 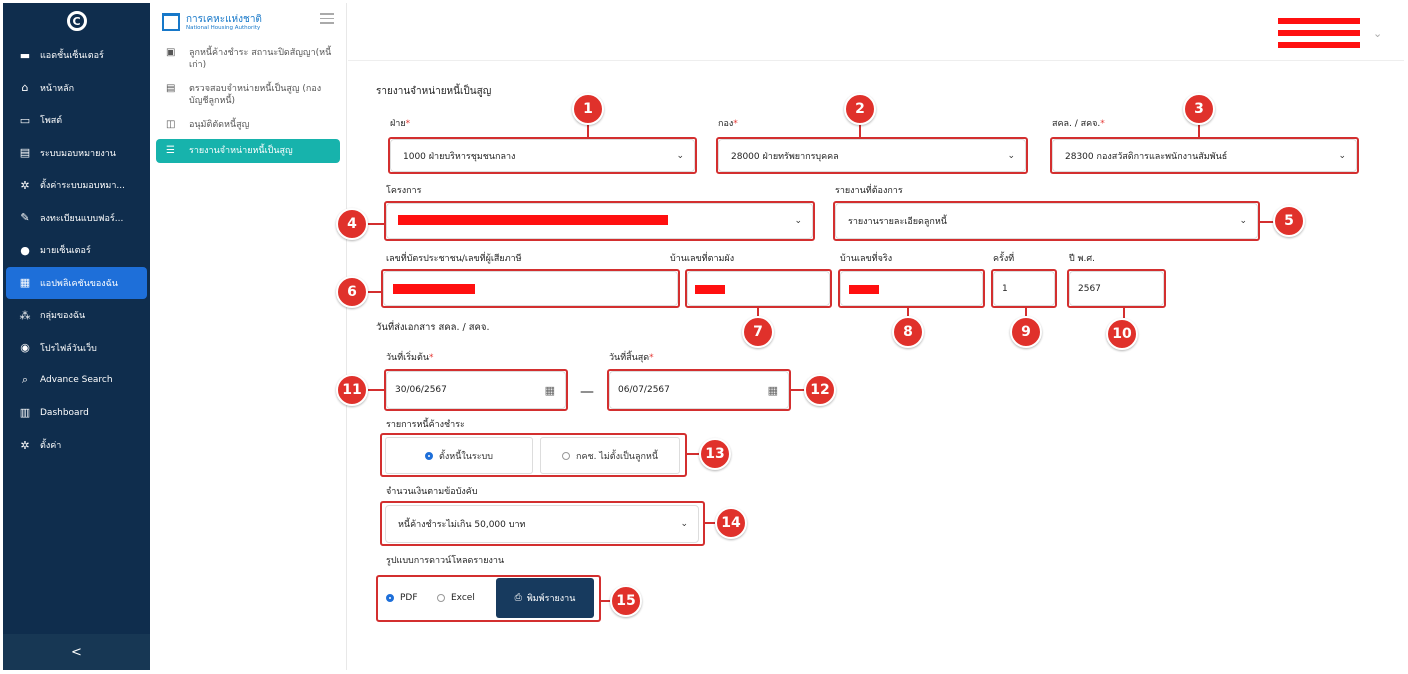 I want to click on nav-item: ● มายเซ็นเตอร์, so click(x=76, y=250).